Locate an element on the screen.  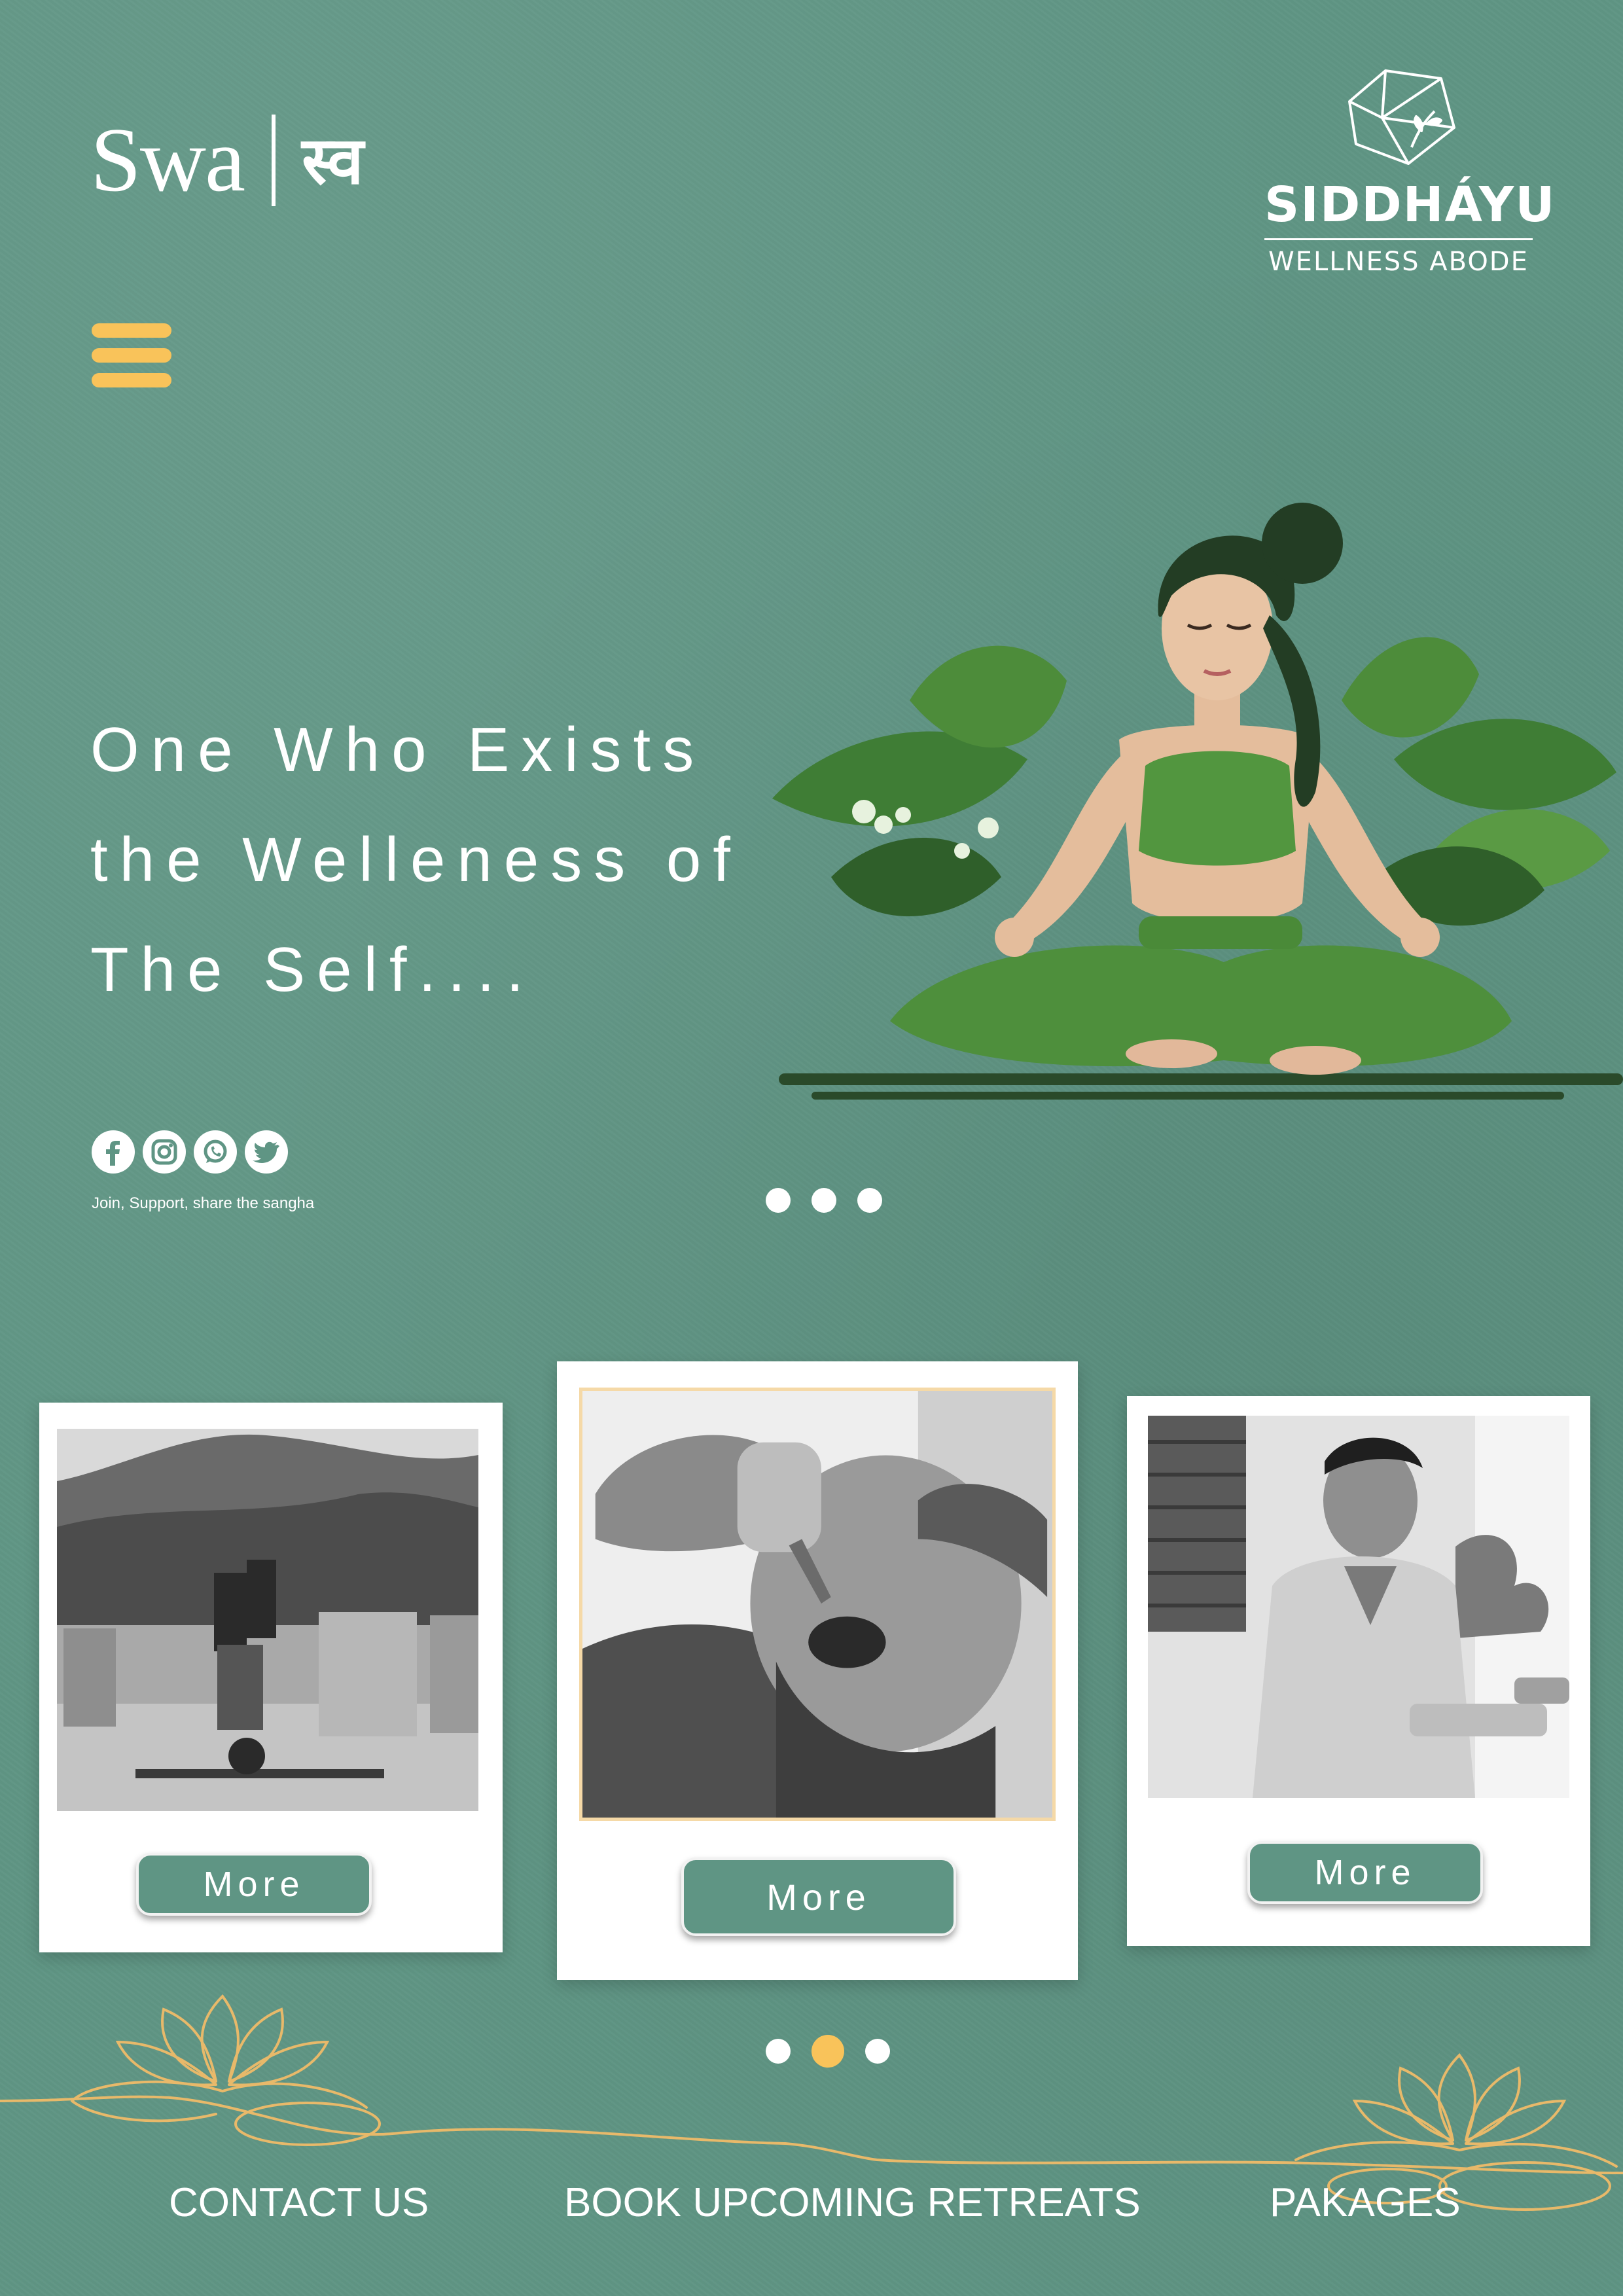
logo-rule is located at coordinates (1398, 239).